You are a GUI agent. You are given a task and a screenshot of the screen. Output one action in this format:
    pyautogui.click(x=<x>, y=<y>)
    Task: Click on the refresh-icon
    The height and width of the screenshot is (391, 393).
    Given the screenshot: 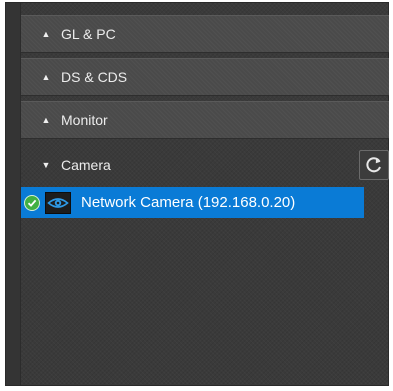 What is the action you would take?
    pyautogui.click(x=373, y=165)
    